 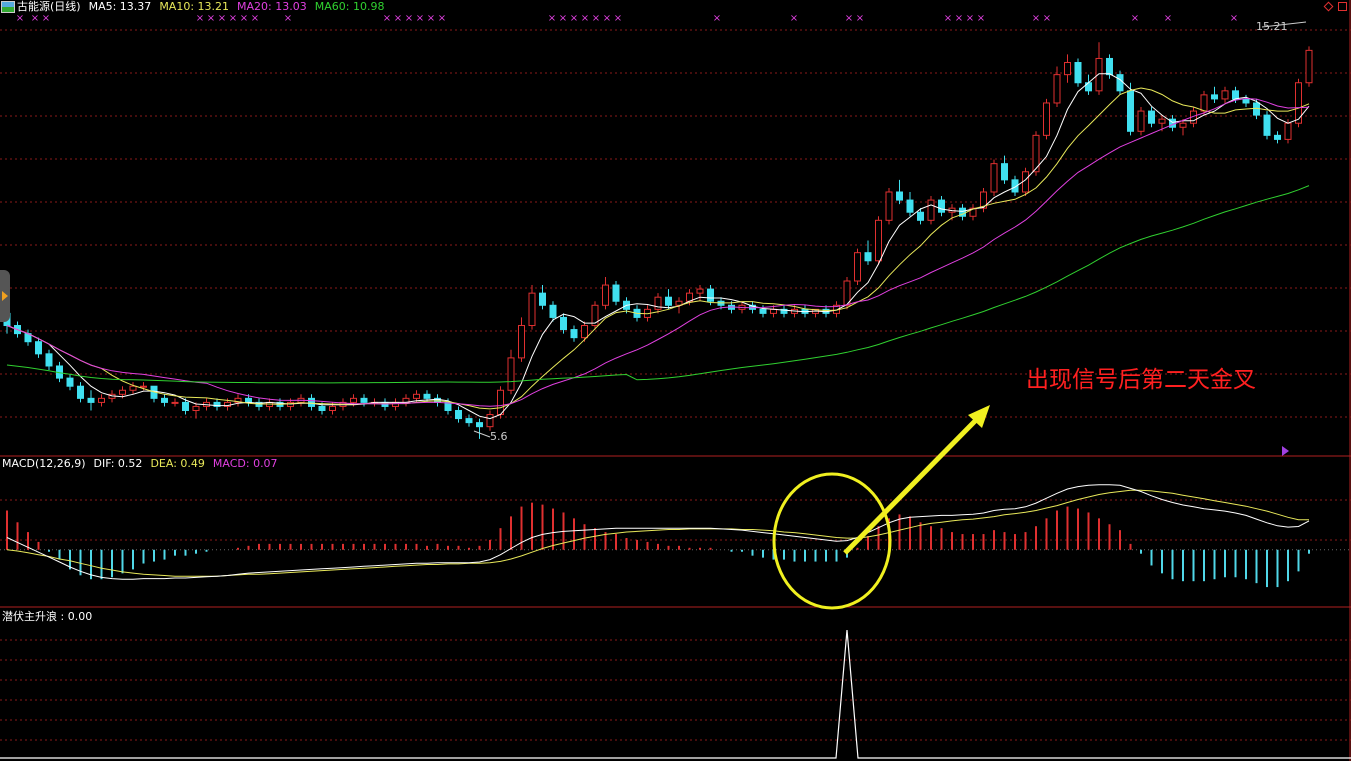 I want to click on dea-value: DEA: 0.49, so click(x=177, y=463).